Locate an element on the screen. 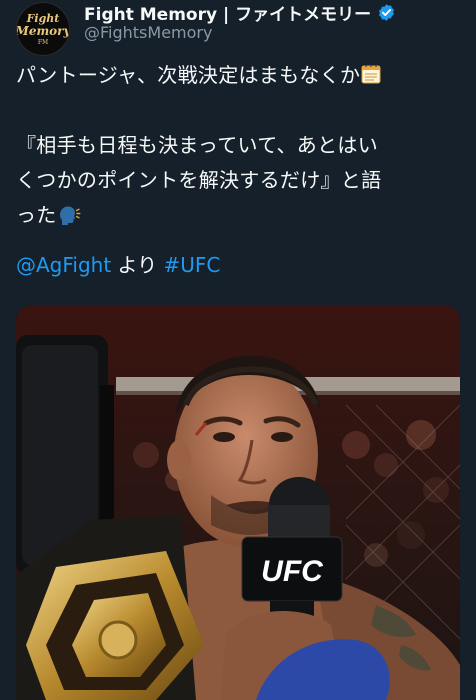 The height and width of the screenshot is (700, 476). avatar-text-memory: Memory is located at coordinates (43, 30).